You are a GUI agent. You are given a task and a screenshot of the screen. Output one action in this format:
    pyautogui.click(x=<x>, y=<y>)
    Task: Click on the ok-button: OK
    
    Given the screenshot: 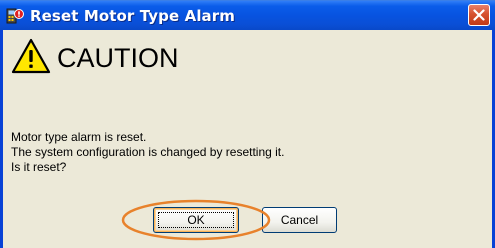 What is the action you would take?
    pyautogui.click(x=196, y=220)
    